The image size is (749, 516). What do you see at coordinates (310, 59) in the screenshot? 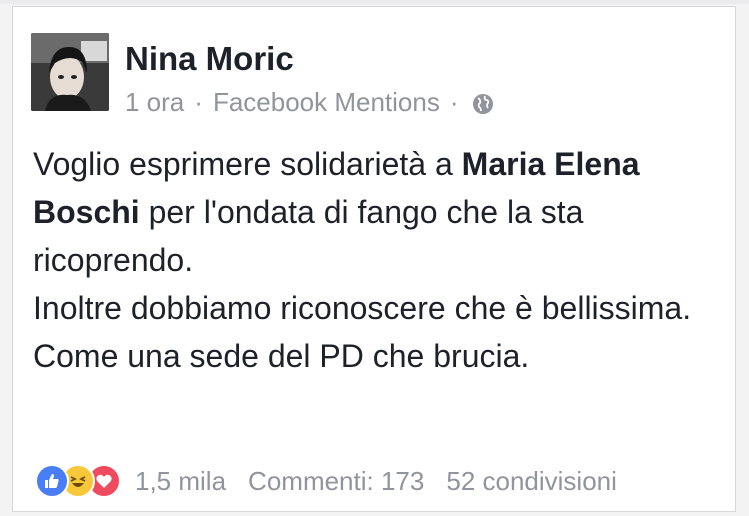
I see `author-name: Nina Moric` at bounding box center [310, 59].